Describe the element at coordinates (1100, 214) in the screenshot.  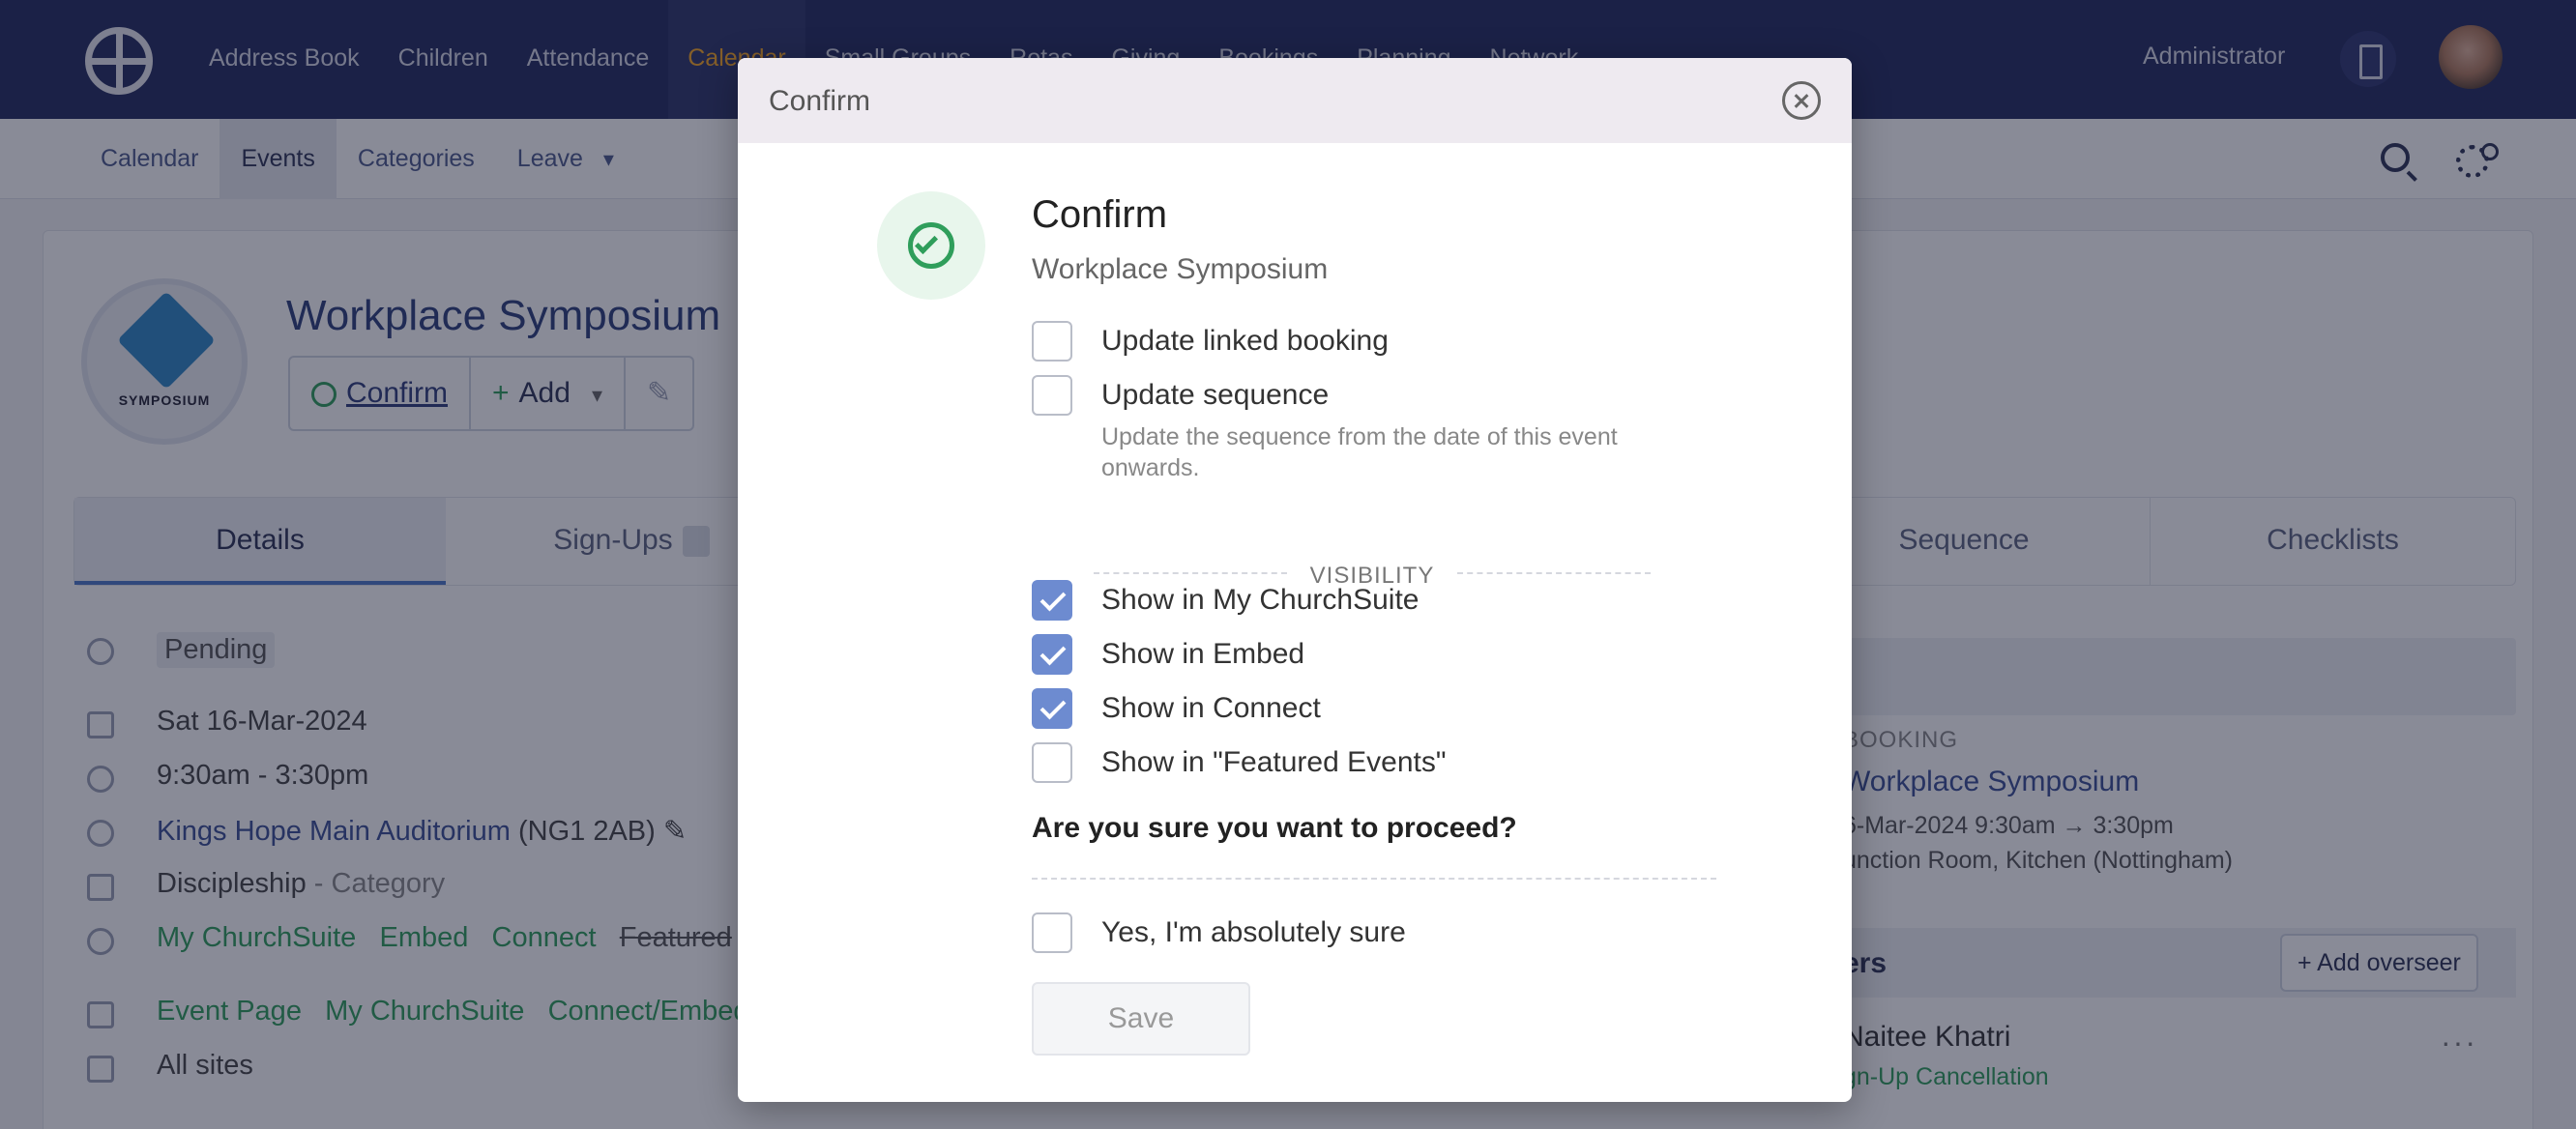
I see `modal-title: Confirm` at that location.